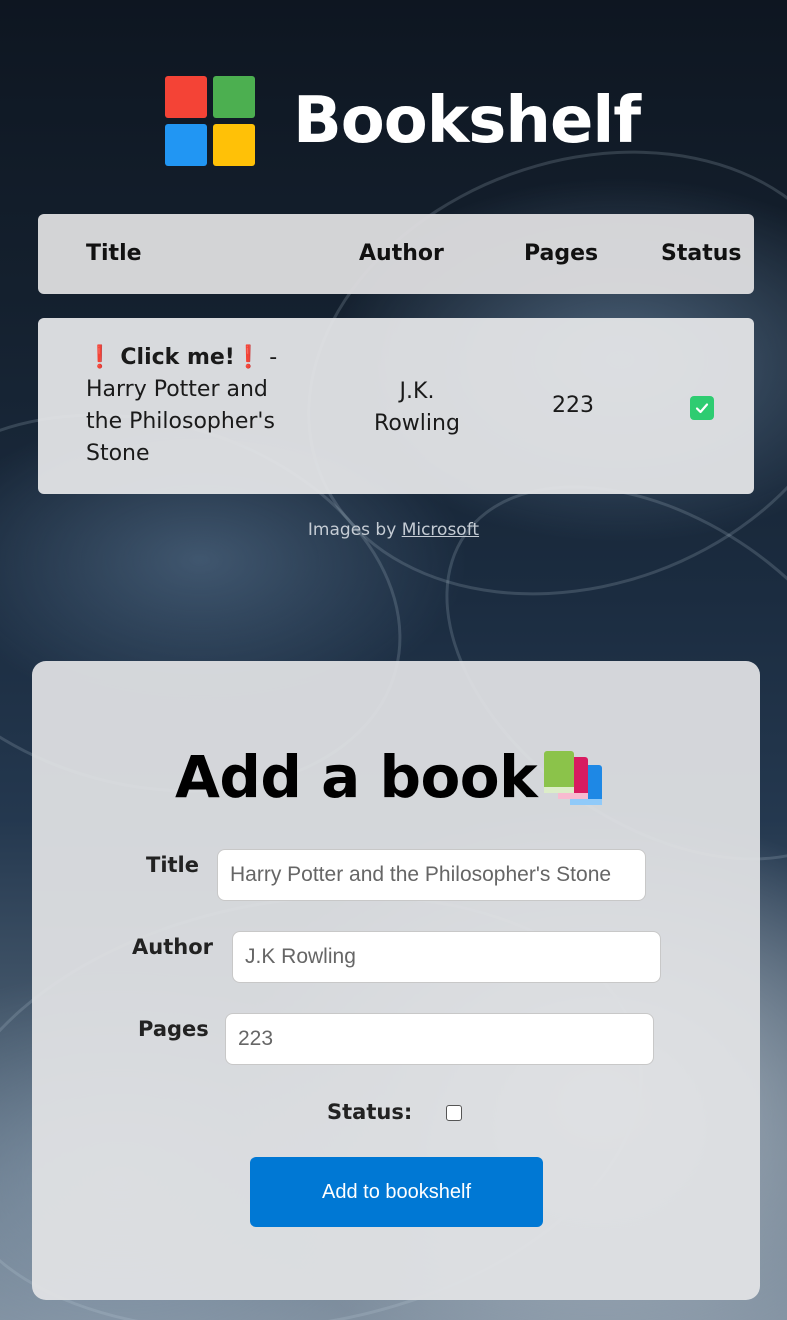  Describe the element at coordinates (454, 1113) in the screenshot. I see `status-checkbox` at that location.